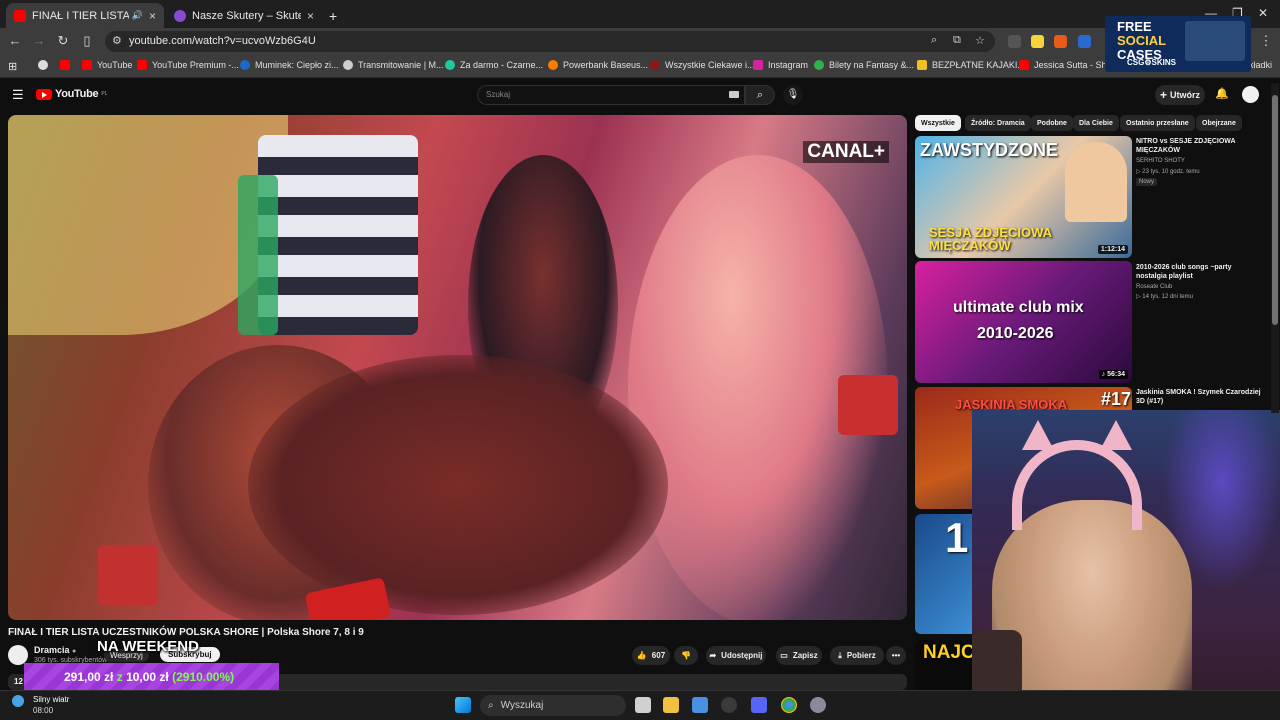  Describe the element at coordinates (1201, 287) in the screenshot. I see `recommended-video-channel: Roseate Club` at that location.